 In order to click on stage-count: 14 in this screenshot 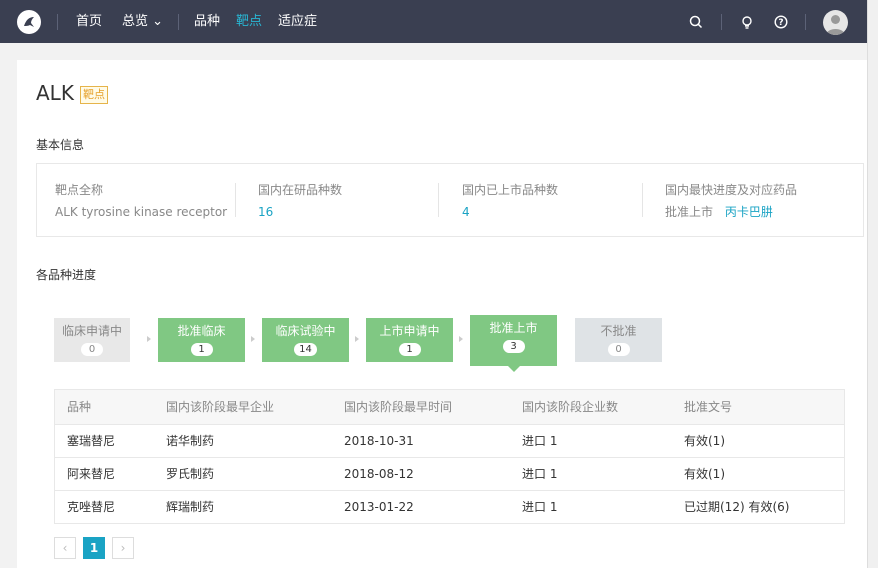, I will do `click(305, 349)`.